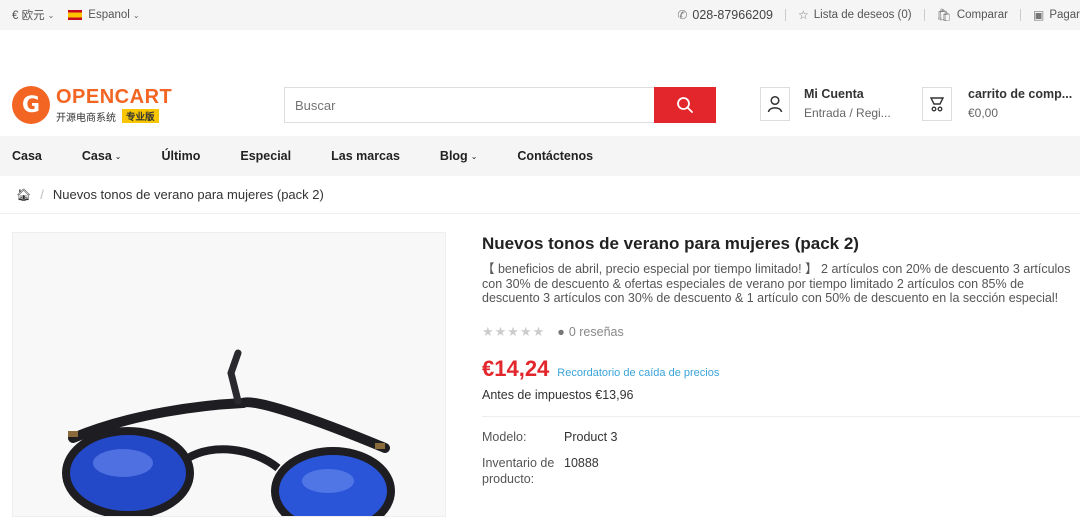  Describe the element at coordinates (140, 116) in the screenshot. I see `logo-badge: 专业版` at that location.